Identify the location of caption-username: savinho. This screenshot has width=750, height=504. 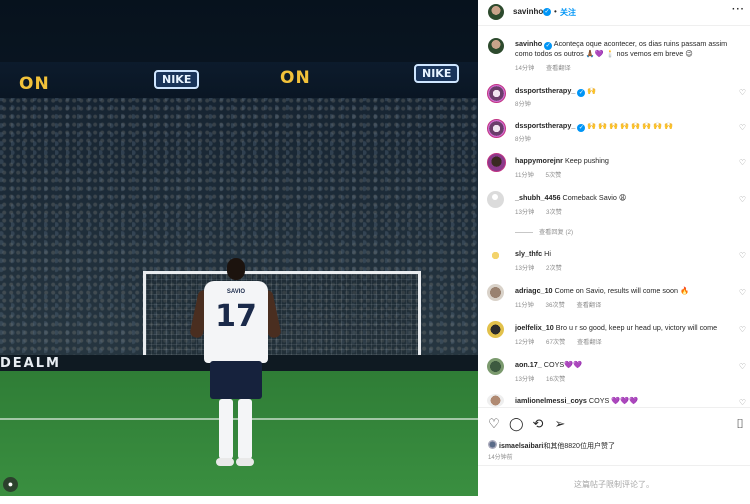
(528, 43).